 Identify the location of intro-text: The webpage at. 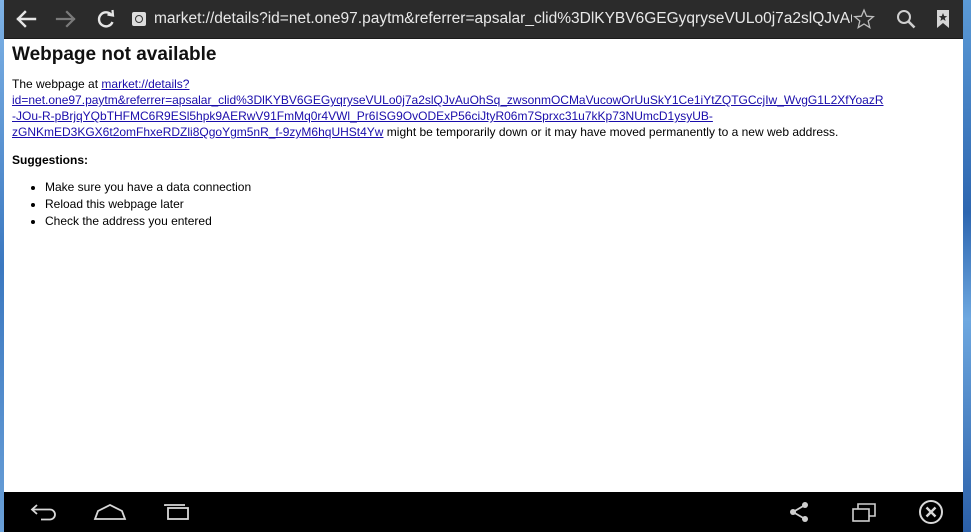
(57, 84).